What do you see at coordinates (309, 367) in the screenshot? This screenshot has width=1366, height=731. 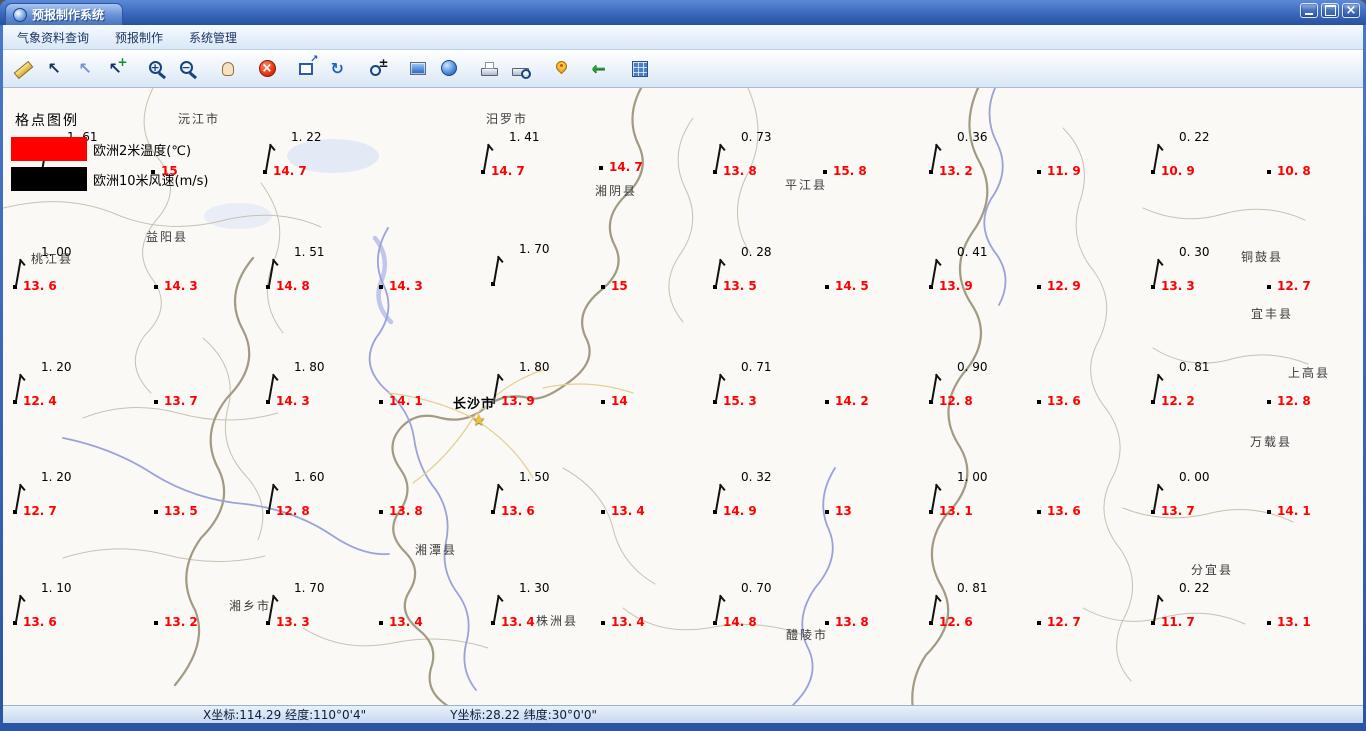 I see `wind-speed-value: 1. 80` at bounding box center [309, 367].